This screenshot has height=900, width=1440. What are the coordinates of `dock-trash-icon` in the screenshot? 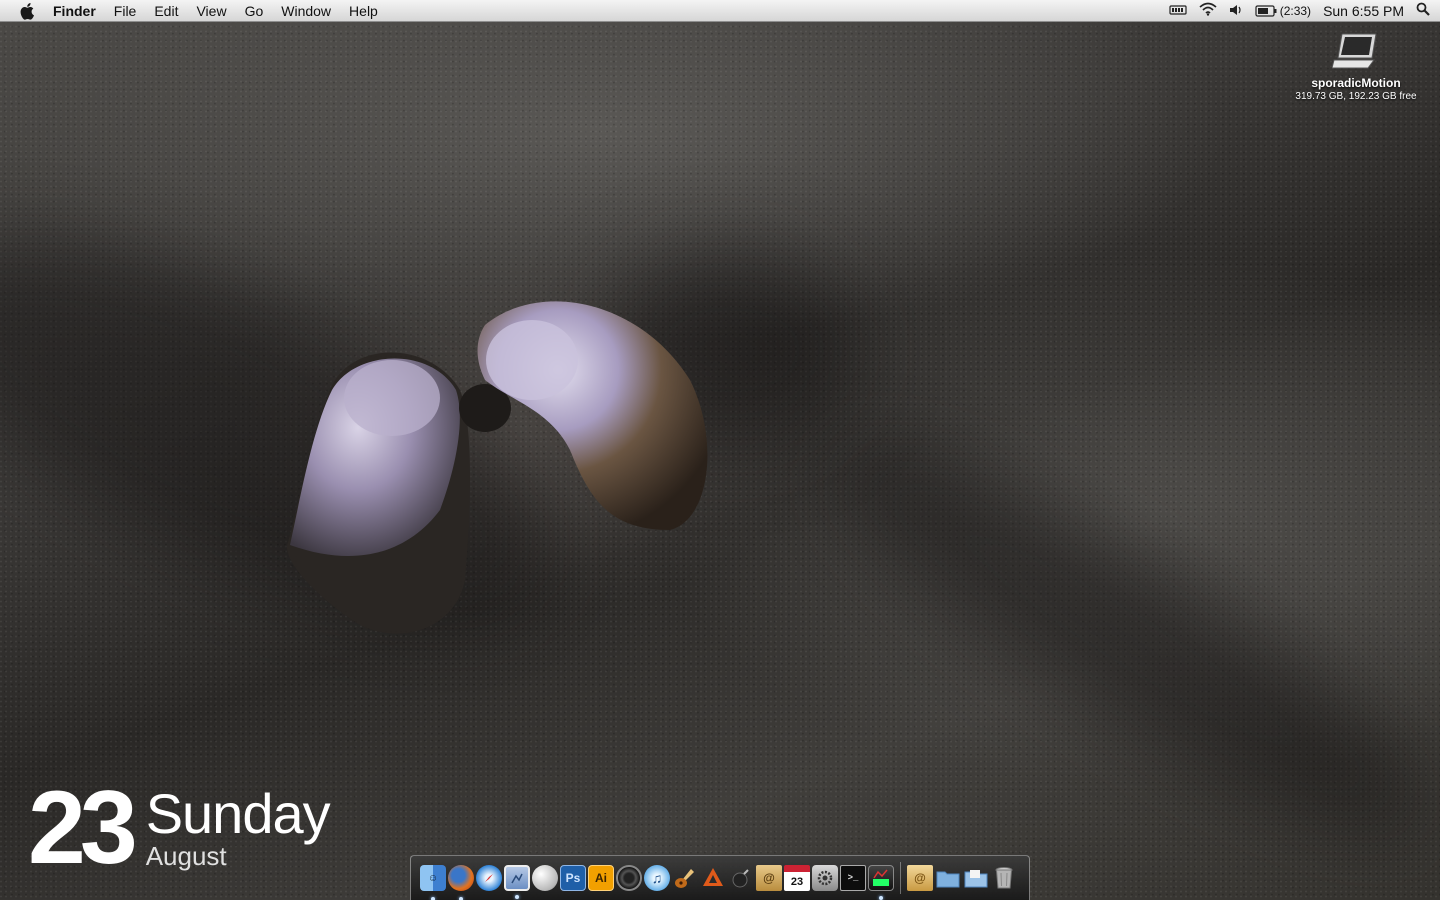 It's located at (1004, 878).